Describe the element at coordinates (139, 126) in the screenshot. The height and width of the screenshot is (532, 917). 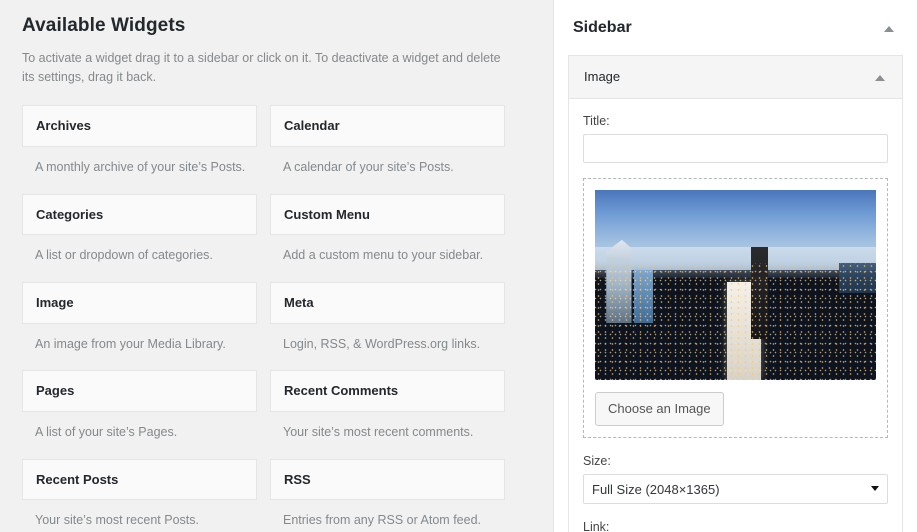
I see `widget-card-title: Archives` at that location.